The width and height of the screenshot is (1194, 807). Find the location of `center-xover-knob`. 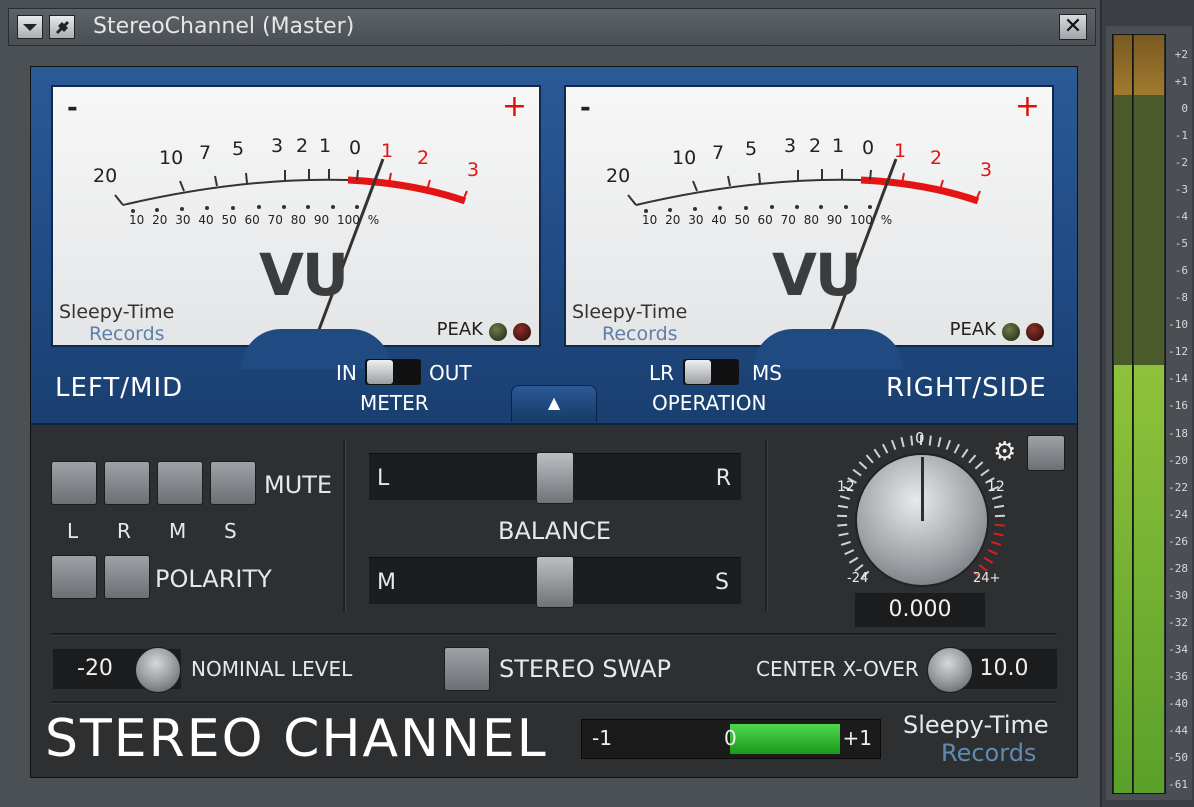

center-xover-knob is located at coordinates (950, 670).